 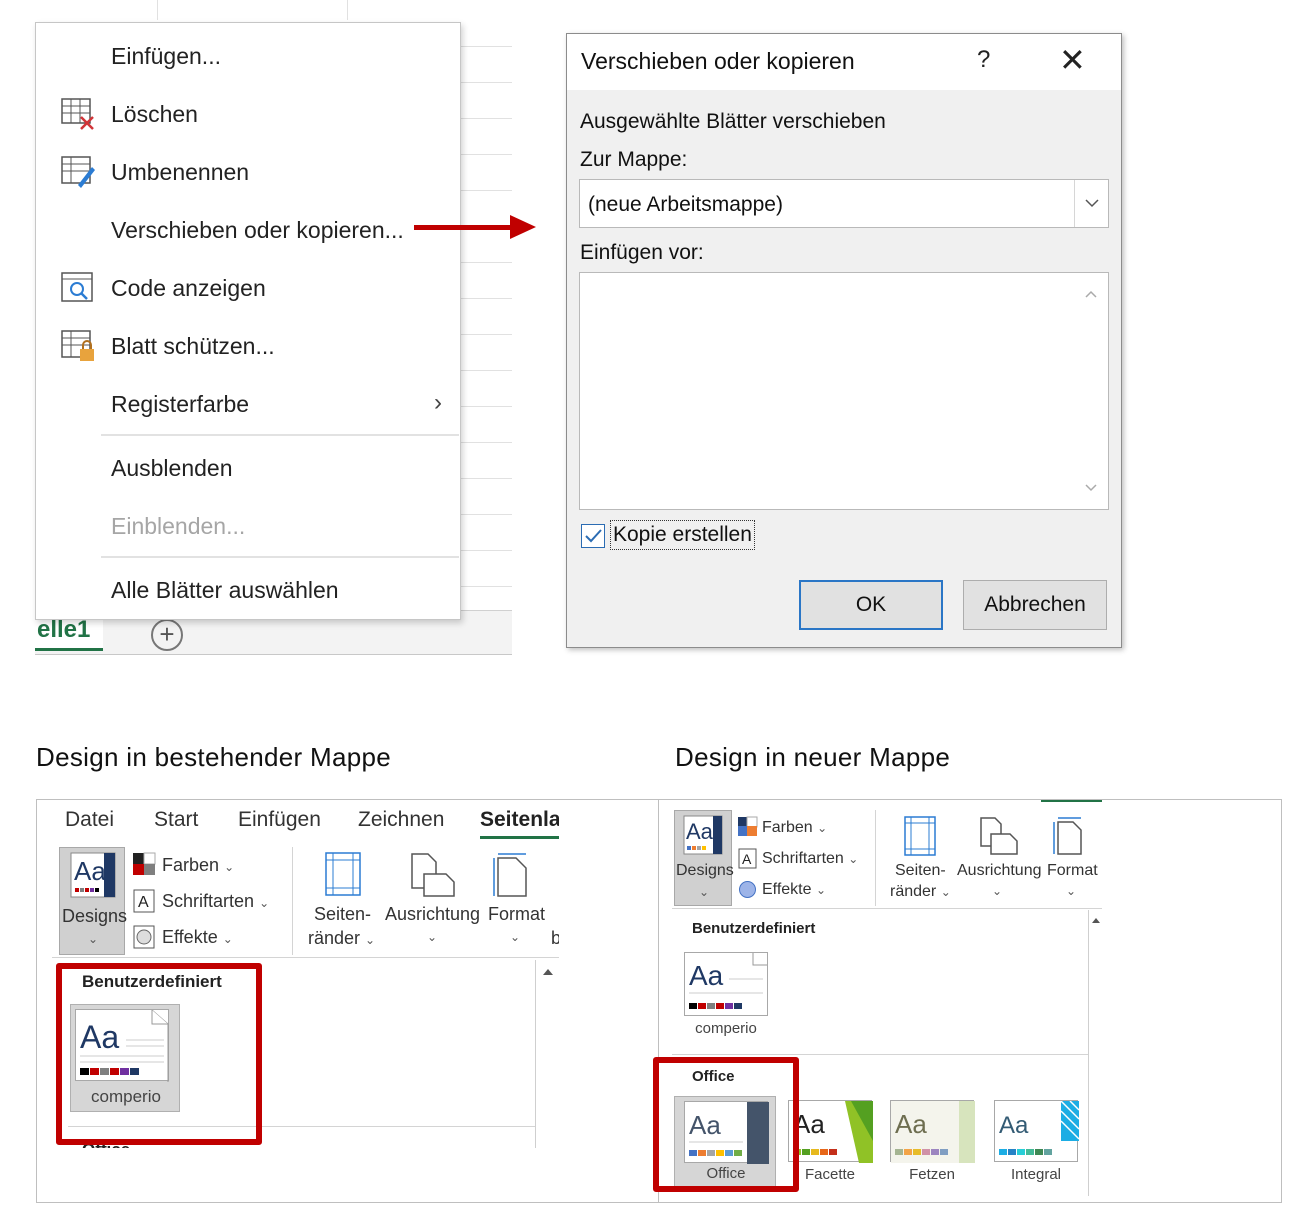 What do you see at coordinates (813, 757) in the screenshot?
I see `heading-new-workbook: Design in neuer Mappe` at bounding box center [813, 757].